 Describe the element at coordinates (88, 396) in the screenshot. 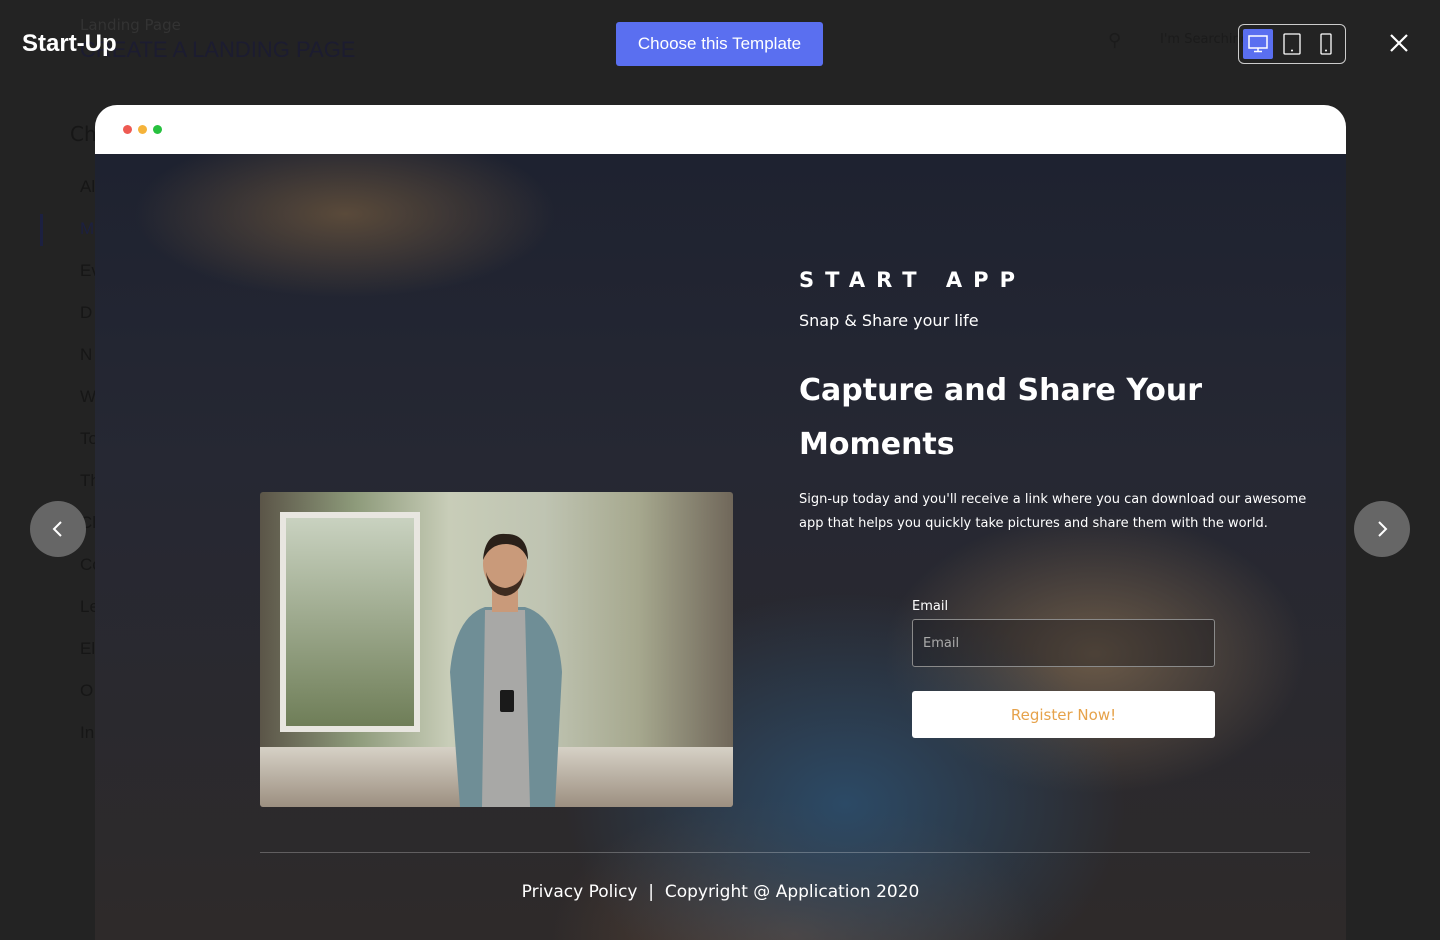

I see `bg-category-item: W` at that location.